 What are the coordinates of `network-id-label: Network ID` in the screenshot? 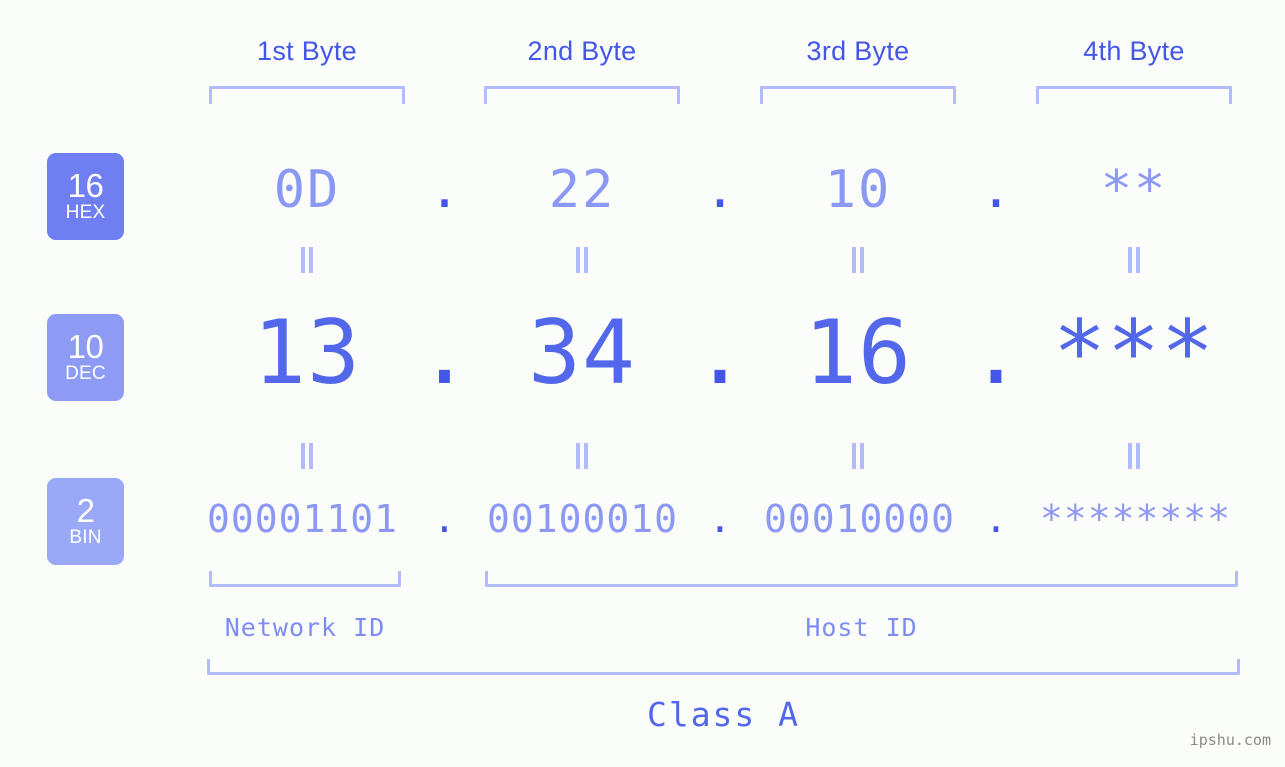 It's located at (305, 627).